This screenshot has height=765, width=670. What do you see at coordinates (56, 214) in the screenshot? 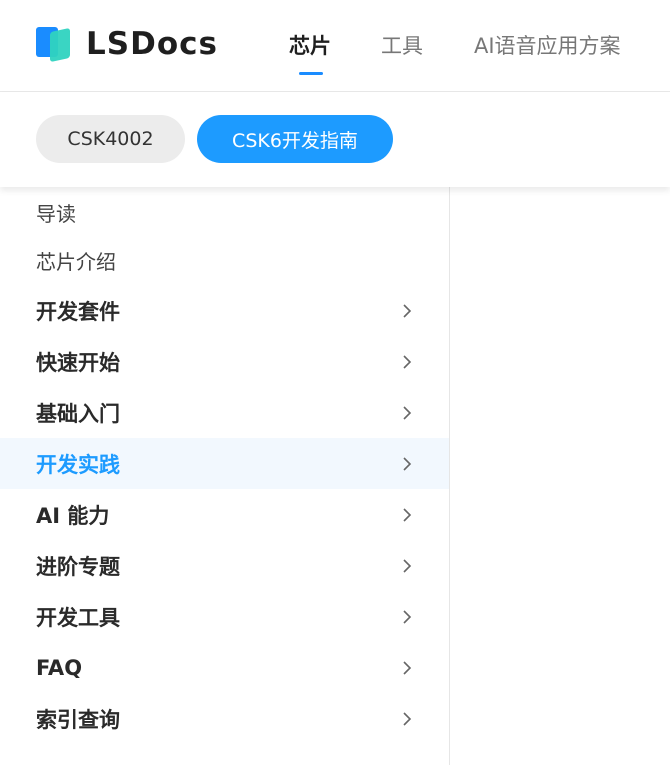
I see `sidebar-item-label: 导读` at bounding box center [56, 214].